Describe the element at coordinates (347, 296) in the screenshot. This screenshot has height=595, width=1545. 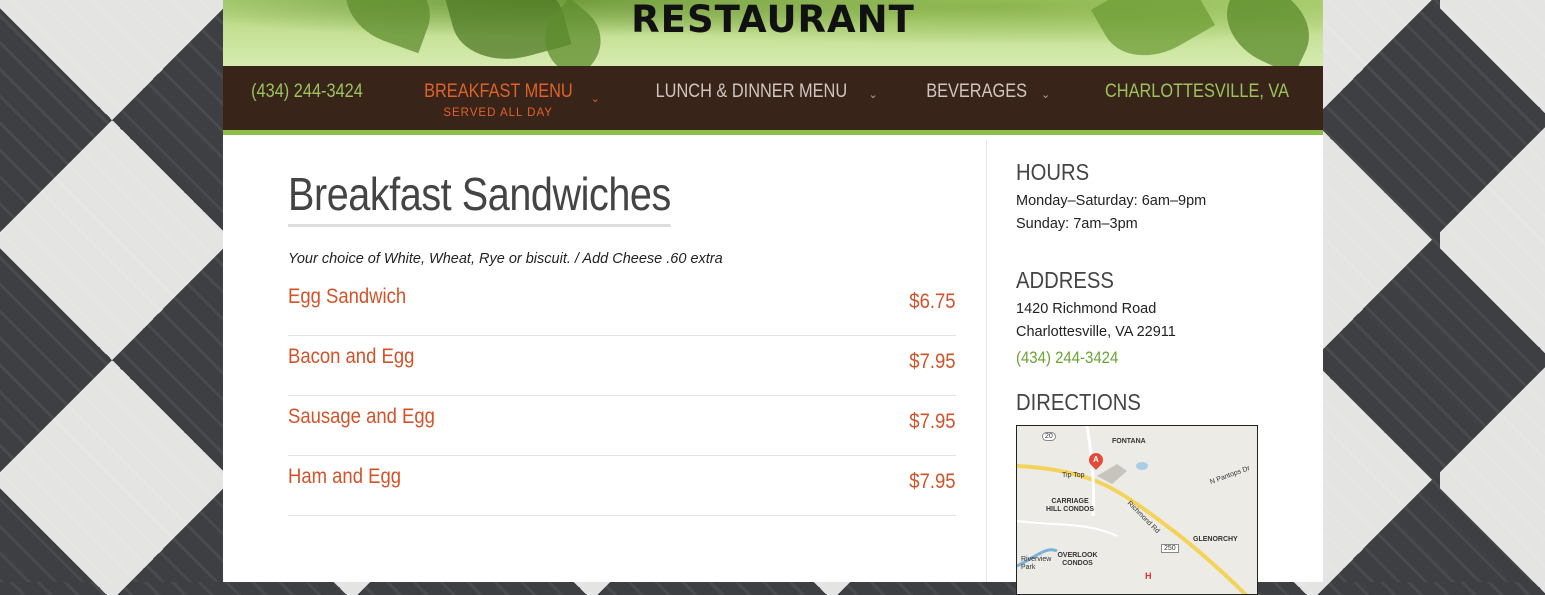
I see `menu-item-name: Egg Sandwich` at that location.